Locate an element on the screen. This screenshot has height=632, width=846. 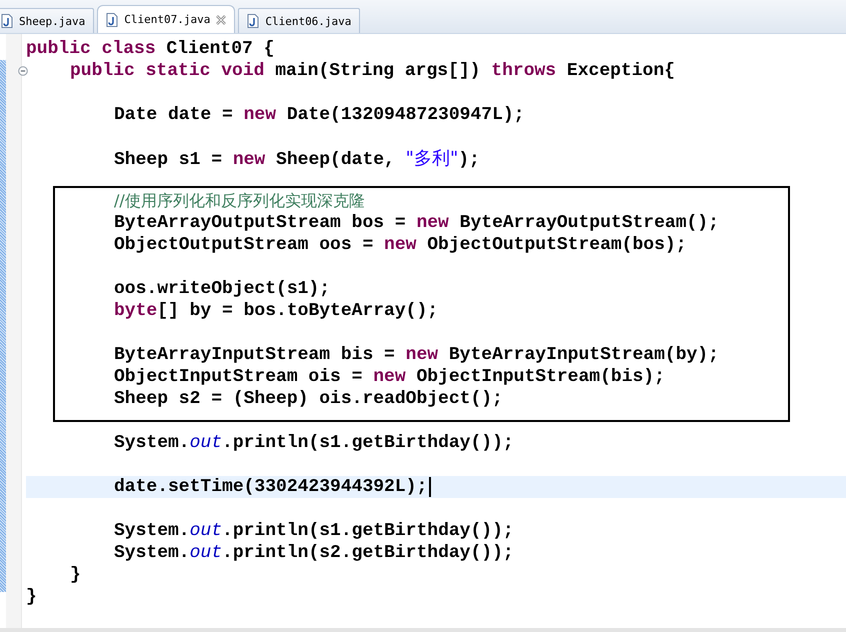
close-icon is located at coordinates (221, 19).